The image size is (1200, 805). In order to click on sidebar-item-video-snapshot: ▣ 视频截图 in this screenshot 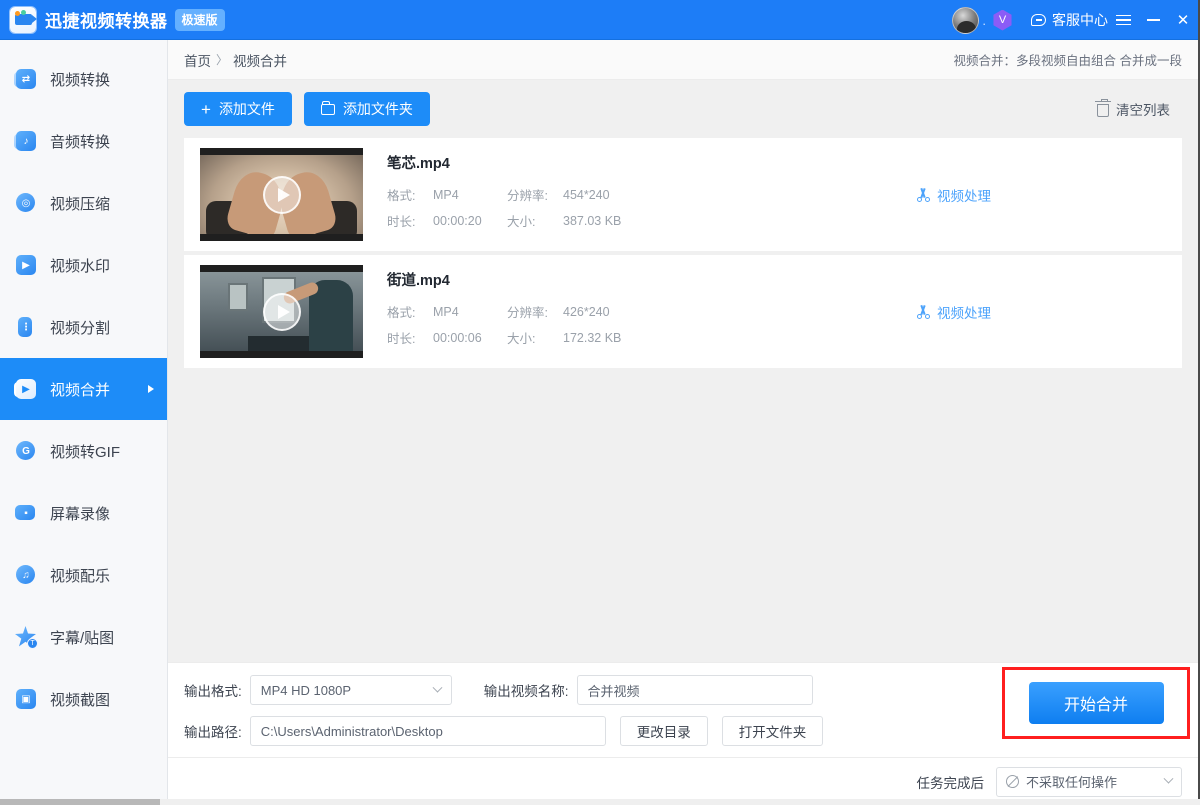, I will do `click(83, 699)`.